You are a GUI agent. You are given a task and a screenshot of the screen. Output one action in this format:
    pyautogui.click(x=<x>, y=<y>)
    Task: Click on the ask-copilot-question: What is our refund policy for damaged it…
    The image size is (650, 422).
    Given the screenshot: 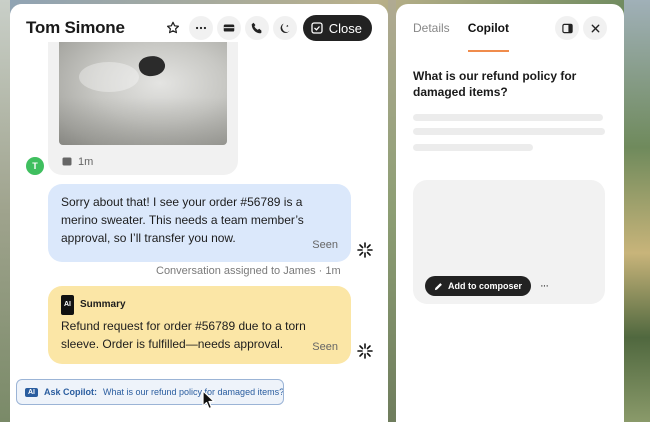 What is the action you would take?
    pyautogui.click(x=193, y=392)
    